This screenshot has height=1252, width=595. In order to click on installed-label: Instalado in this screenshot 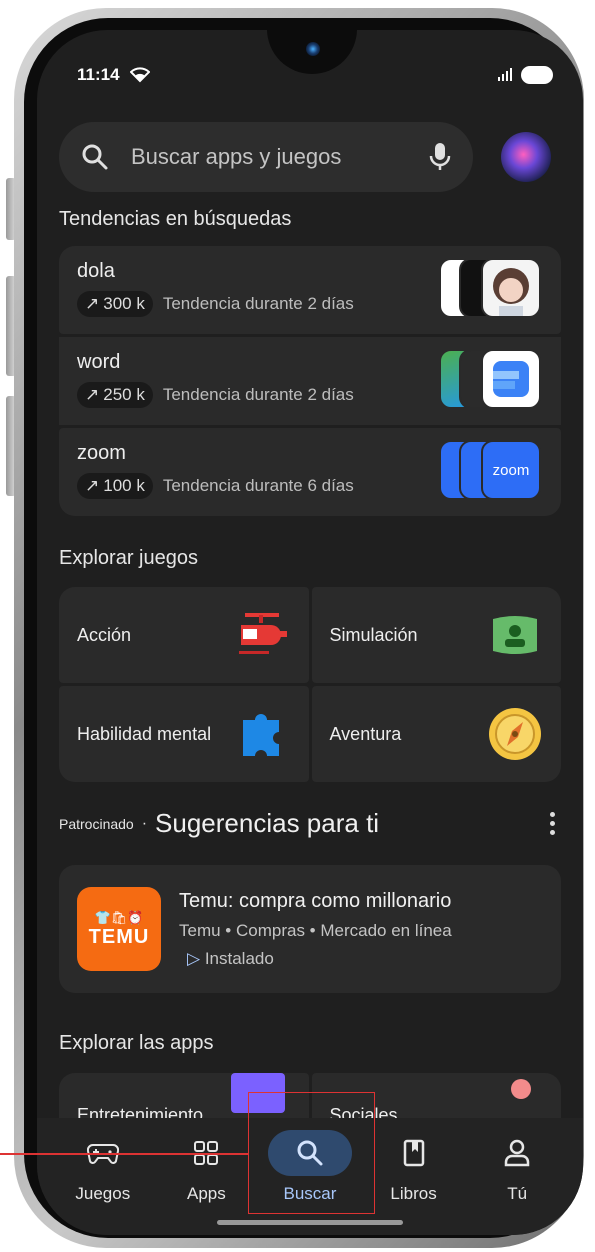, I will do `click(239, 958)`.